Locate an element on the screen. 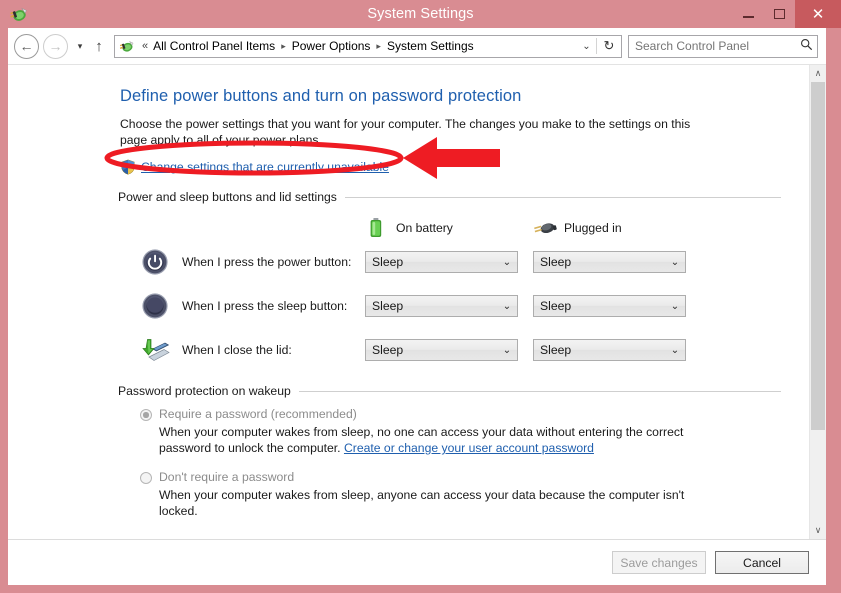 The height and width of the screenshot is (593, 841). power-sleep-group-header: Power and sleep buttons and lid settings is located at coordinates (449, 197).